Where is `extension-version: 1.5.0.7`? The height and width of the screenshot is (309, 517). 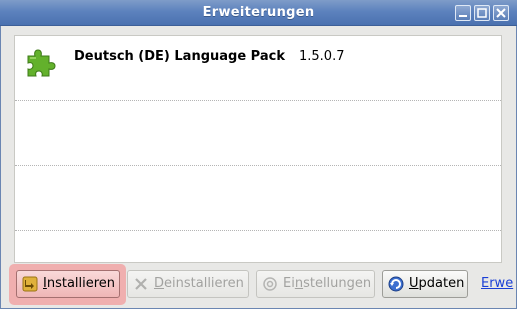
extension-version: 1.5.0.7 is located at coordinates (322, 56).